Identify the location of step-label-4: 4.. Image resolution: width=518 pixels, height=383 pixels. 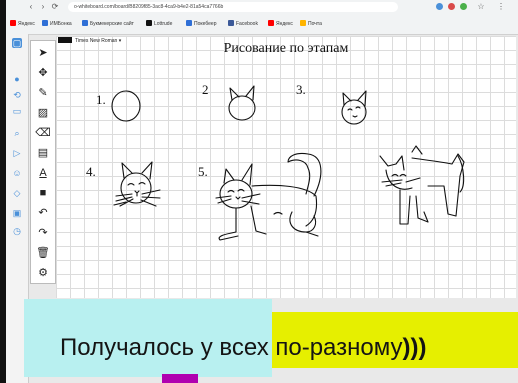
(91, 171).